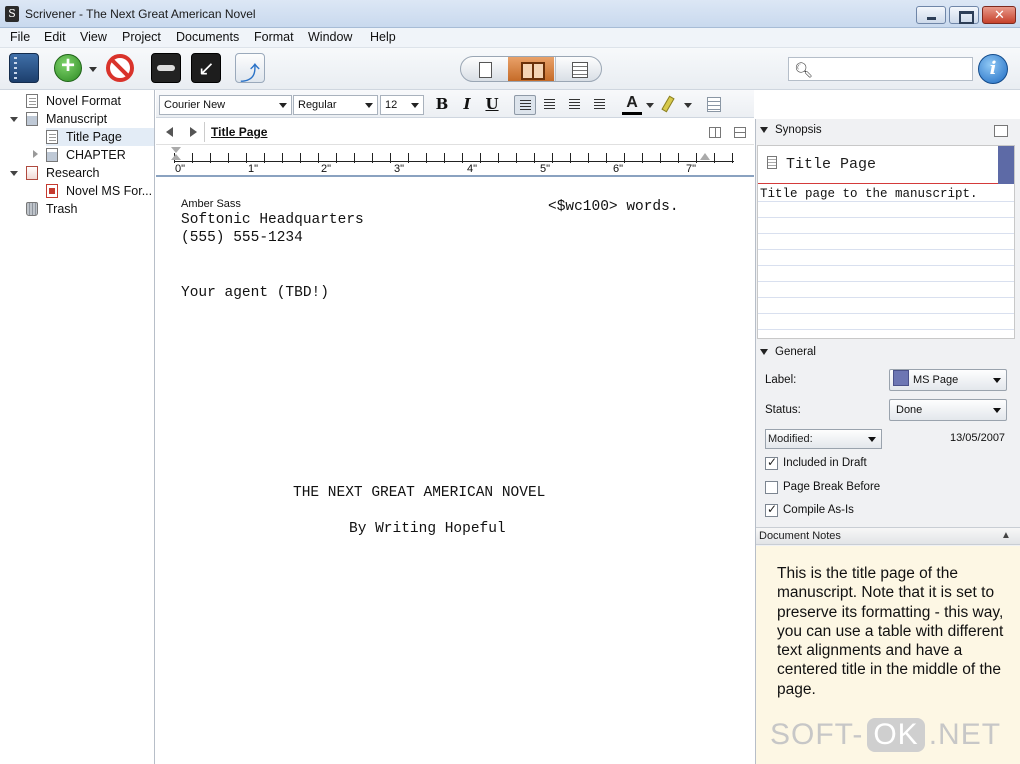 Image resolution: width=1020 pixels, height=764 pixels. I want to click on ruler-number: 2", so click(326, 169).